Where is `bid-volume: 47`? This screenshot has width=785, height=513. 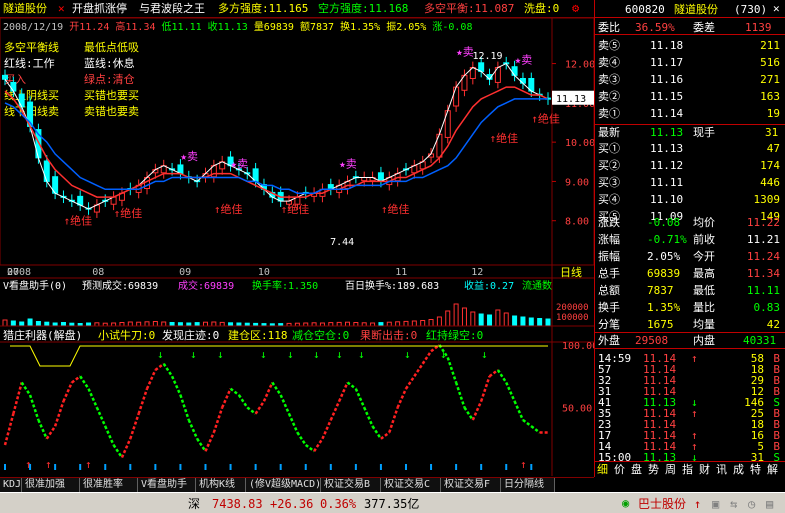
bid-volume: 47 is located at coordinates (773, 148).